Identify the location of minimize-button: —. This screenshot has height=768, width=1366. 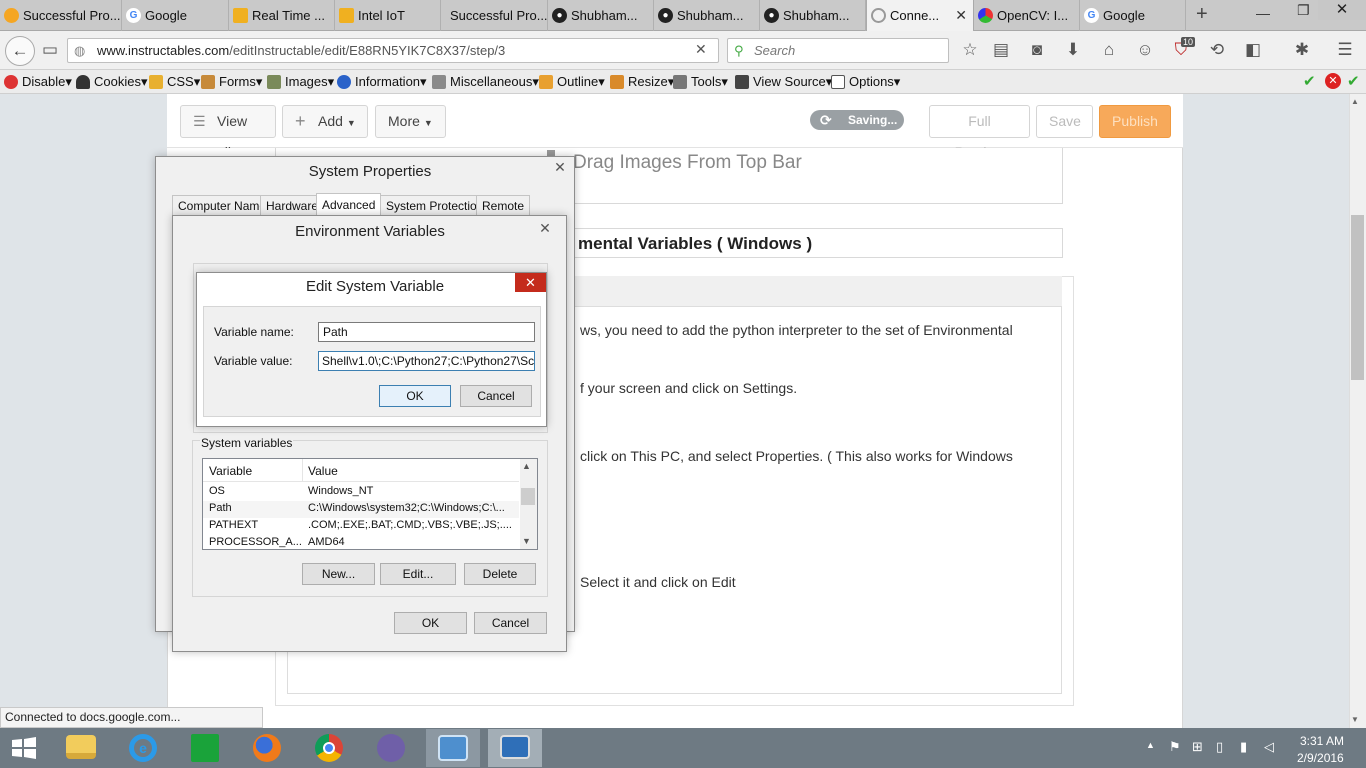
(1263, 13).